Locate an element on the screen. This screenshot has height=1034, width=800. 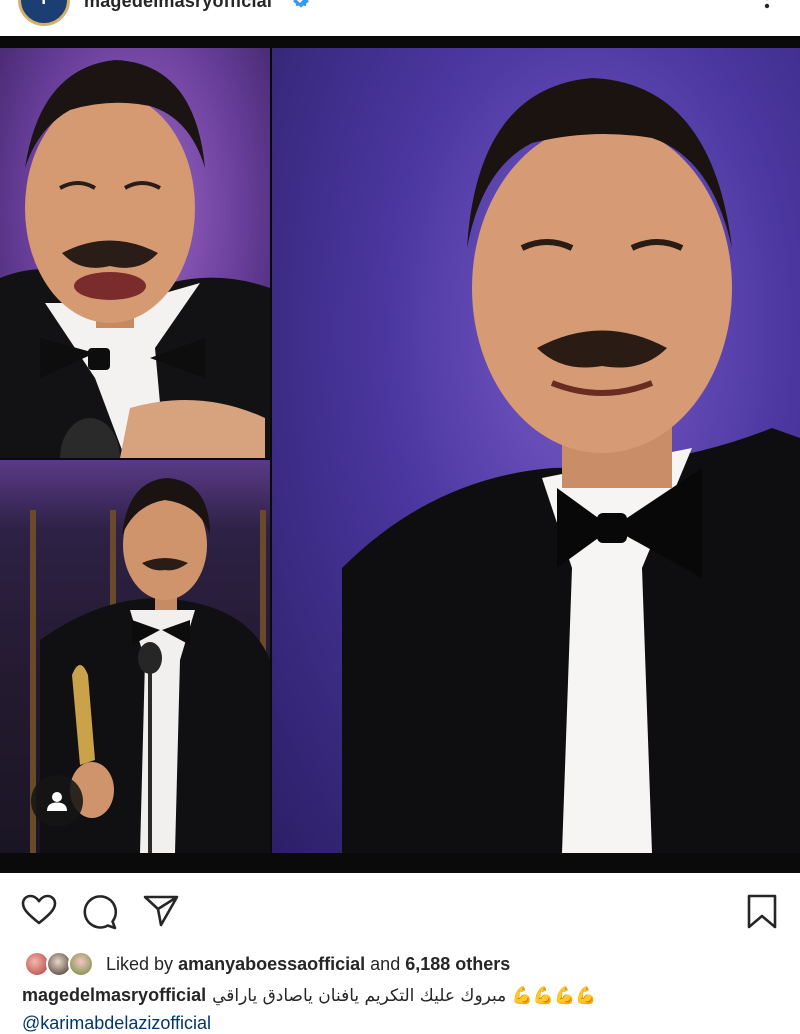
heart-icon is located at coordinates (39, 910).